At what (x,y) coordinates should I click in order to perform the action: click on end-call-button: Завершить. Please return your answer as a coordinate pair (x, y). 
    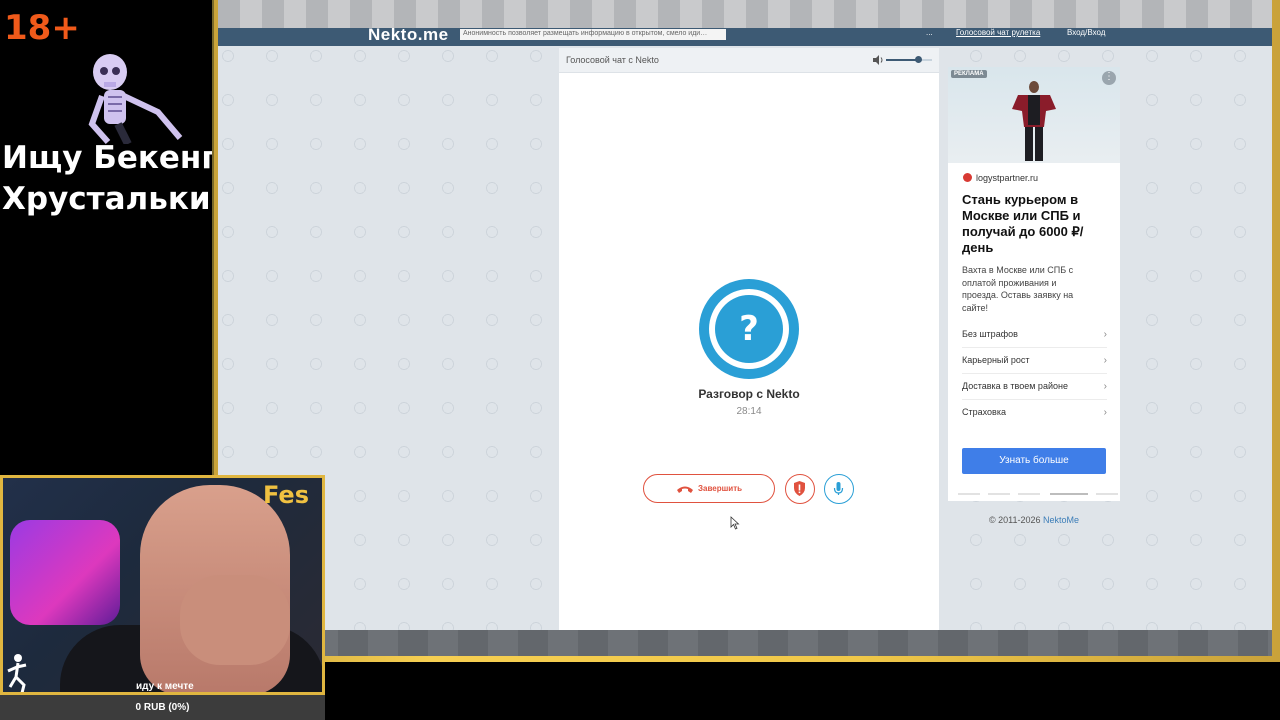
    Looking at the image, I should click on (709, 488).